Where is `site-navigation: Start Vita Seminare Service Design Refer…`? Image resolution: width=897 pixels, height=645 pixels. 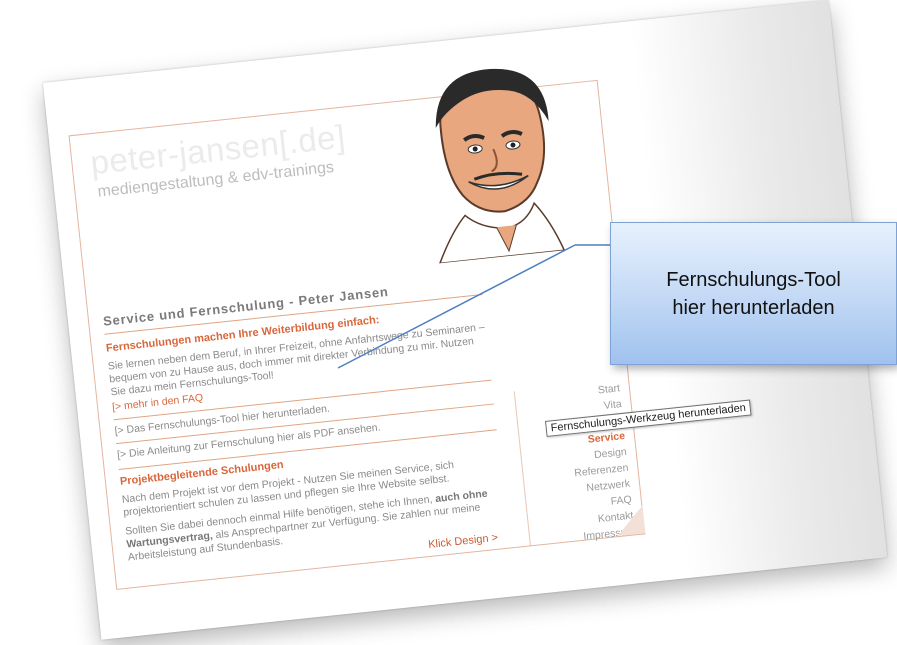 site-navigation: Start Vita Seminare Service Design Refer… is located at coordinates (579, 462).